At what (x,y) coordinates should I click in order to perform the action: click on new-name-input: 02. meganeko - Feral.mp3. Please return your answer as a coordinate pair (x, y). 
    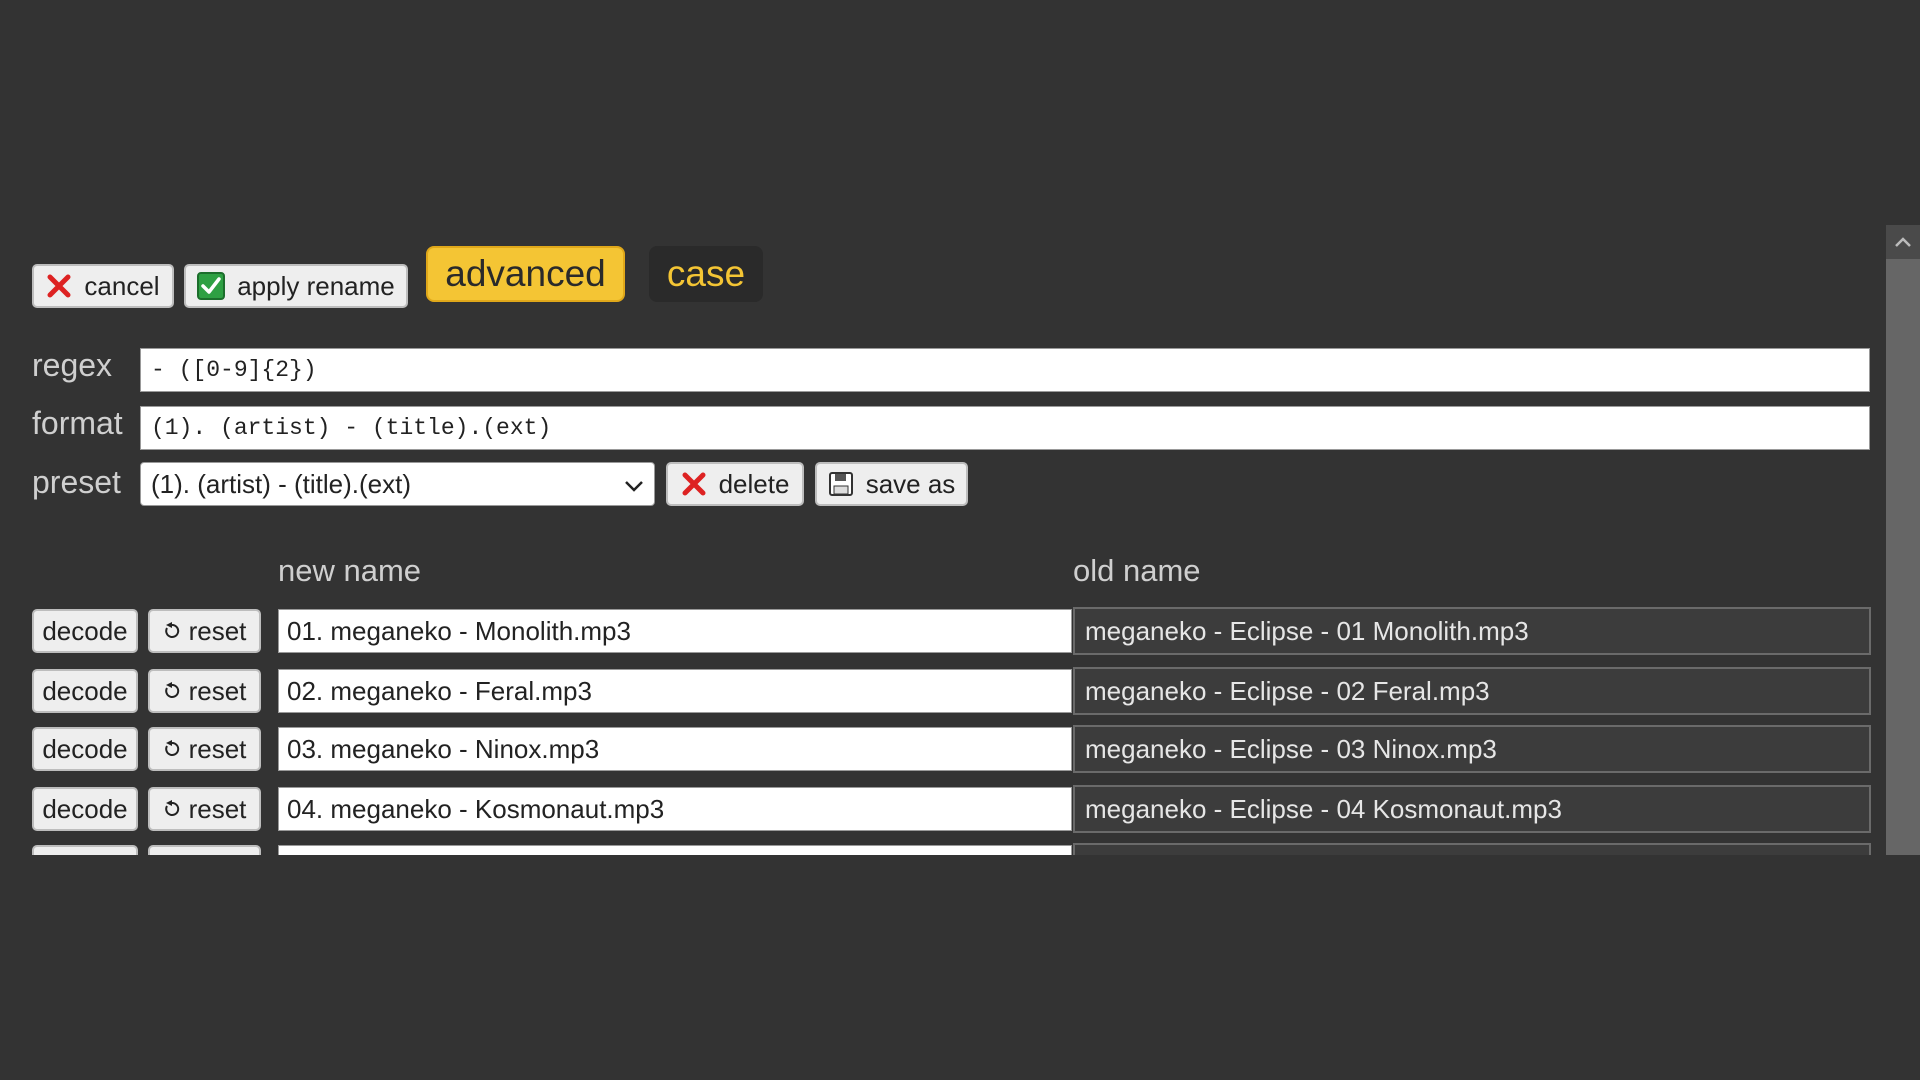
    Looking at the image, I should click on (675, 691).